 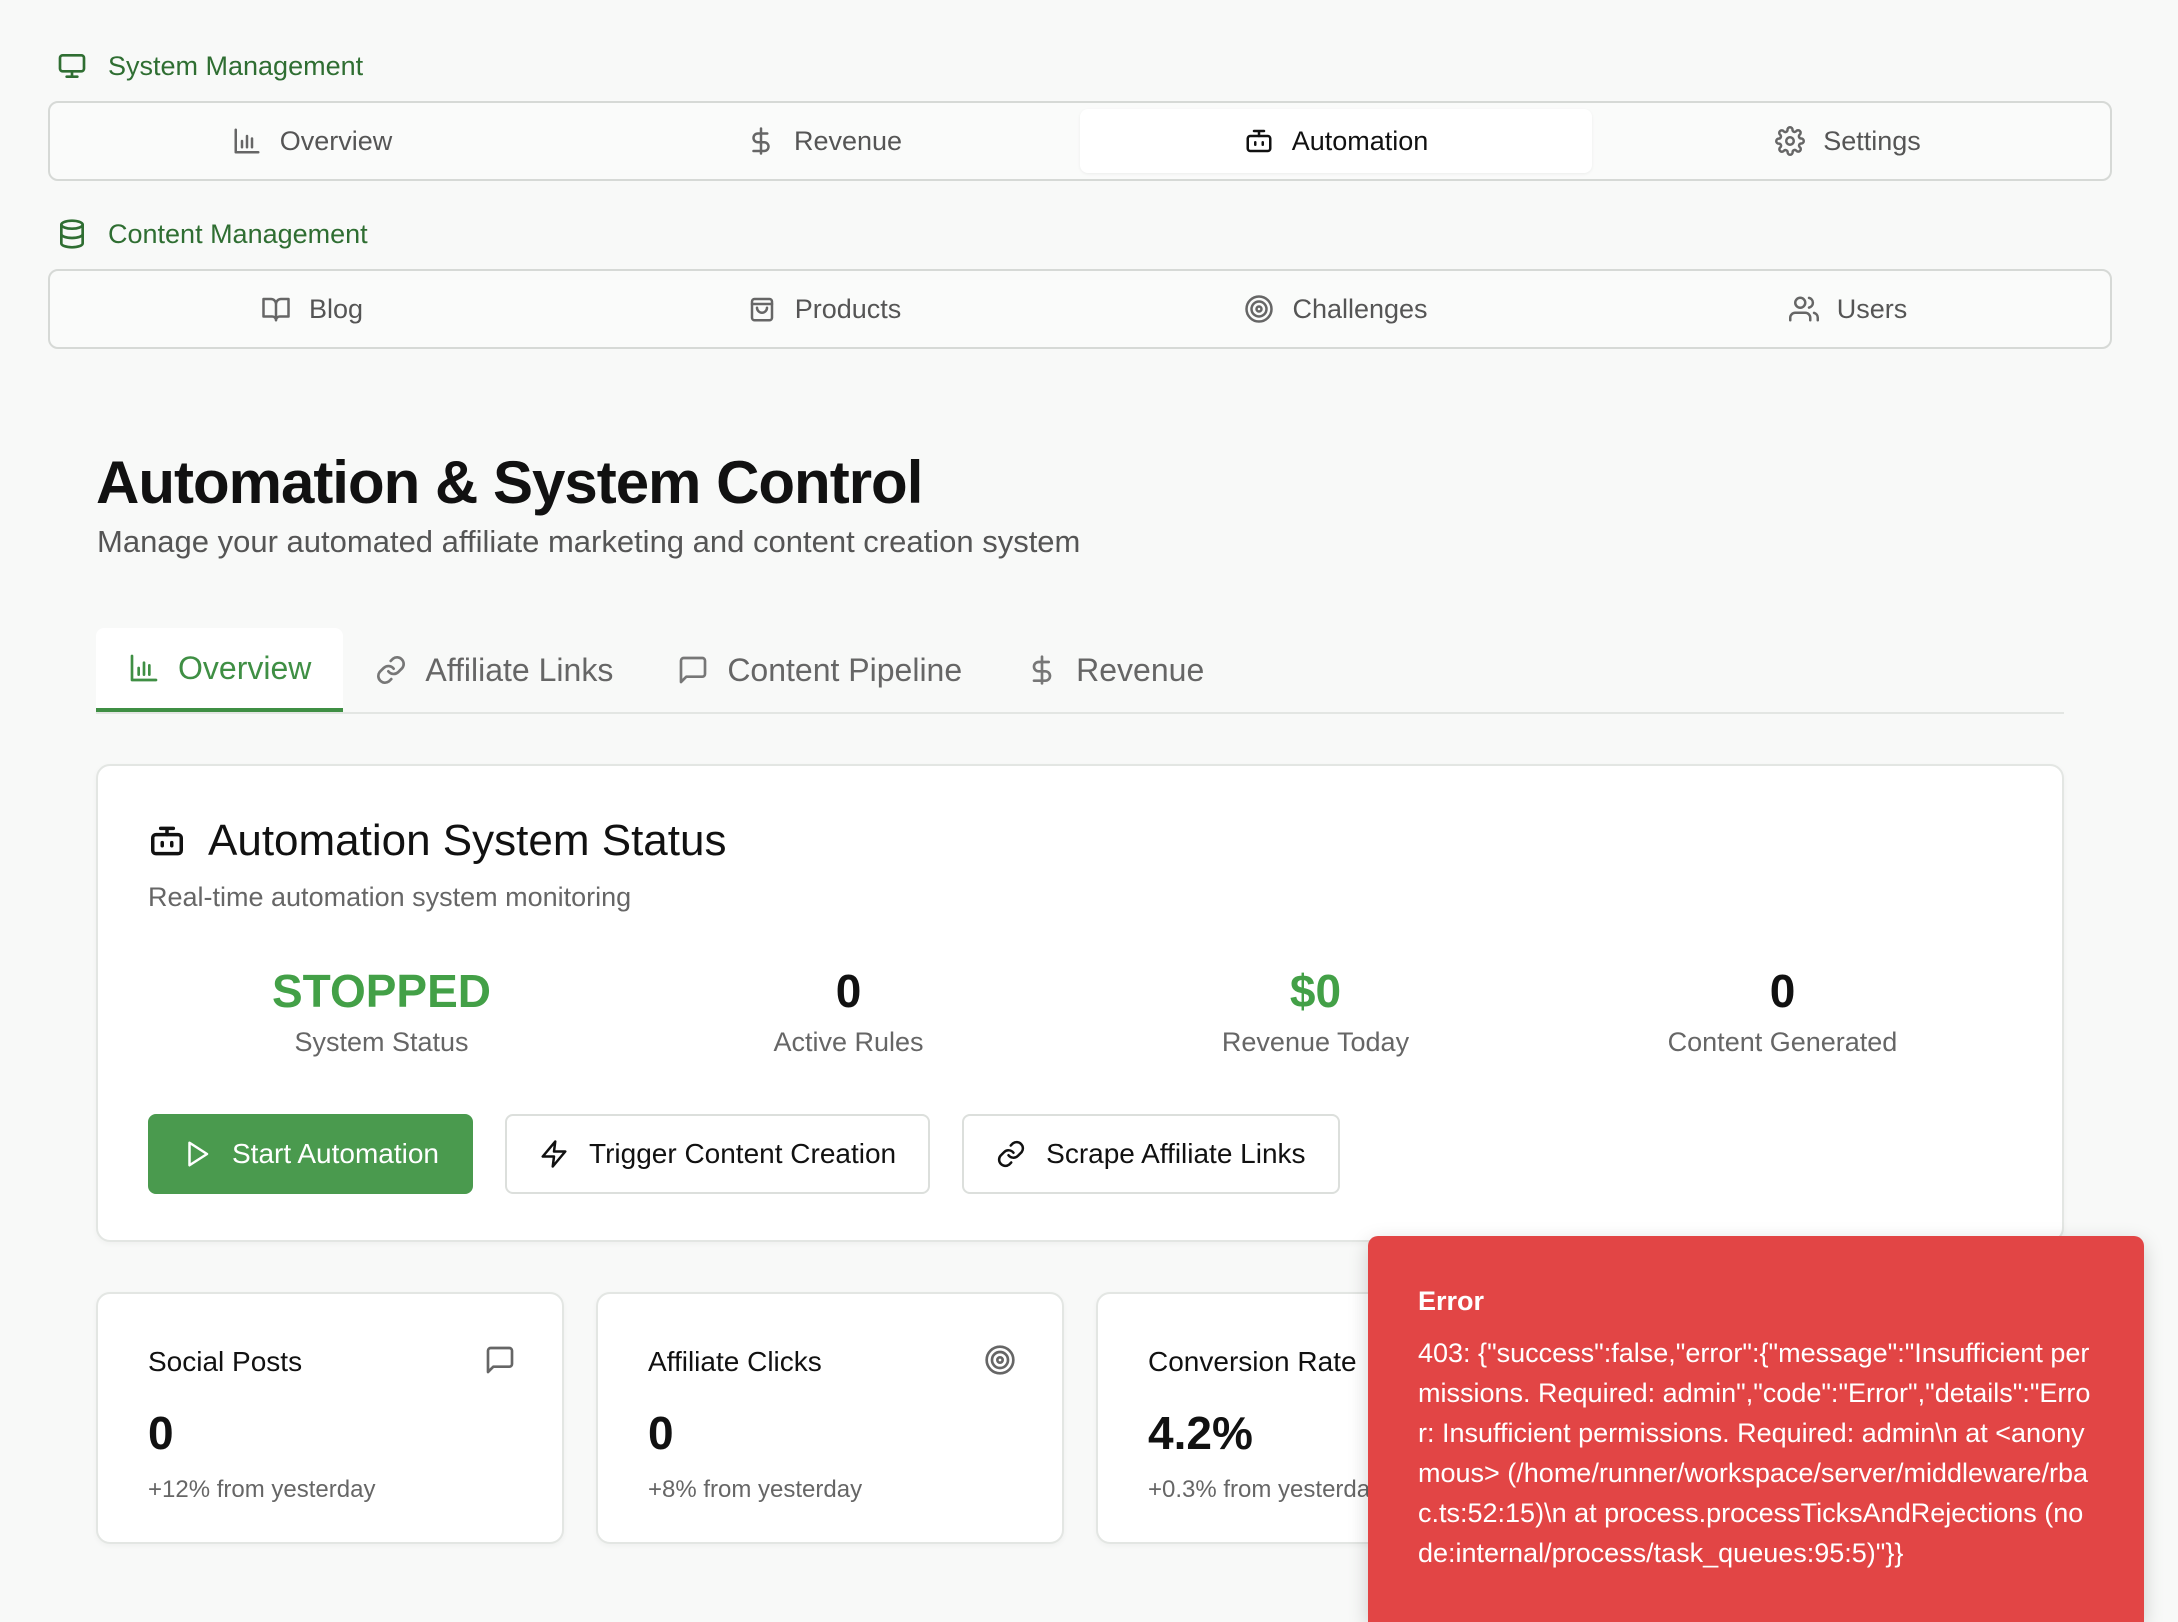 What do you see at coordinates (390, 897) in the screenshot?
I see `card-description: Real-time automation system monitoring` at bounding box center [390, 897].